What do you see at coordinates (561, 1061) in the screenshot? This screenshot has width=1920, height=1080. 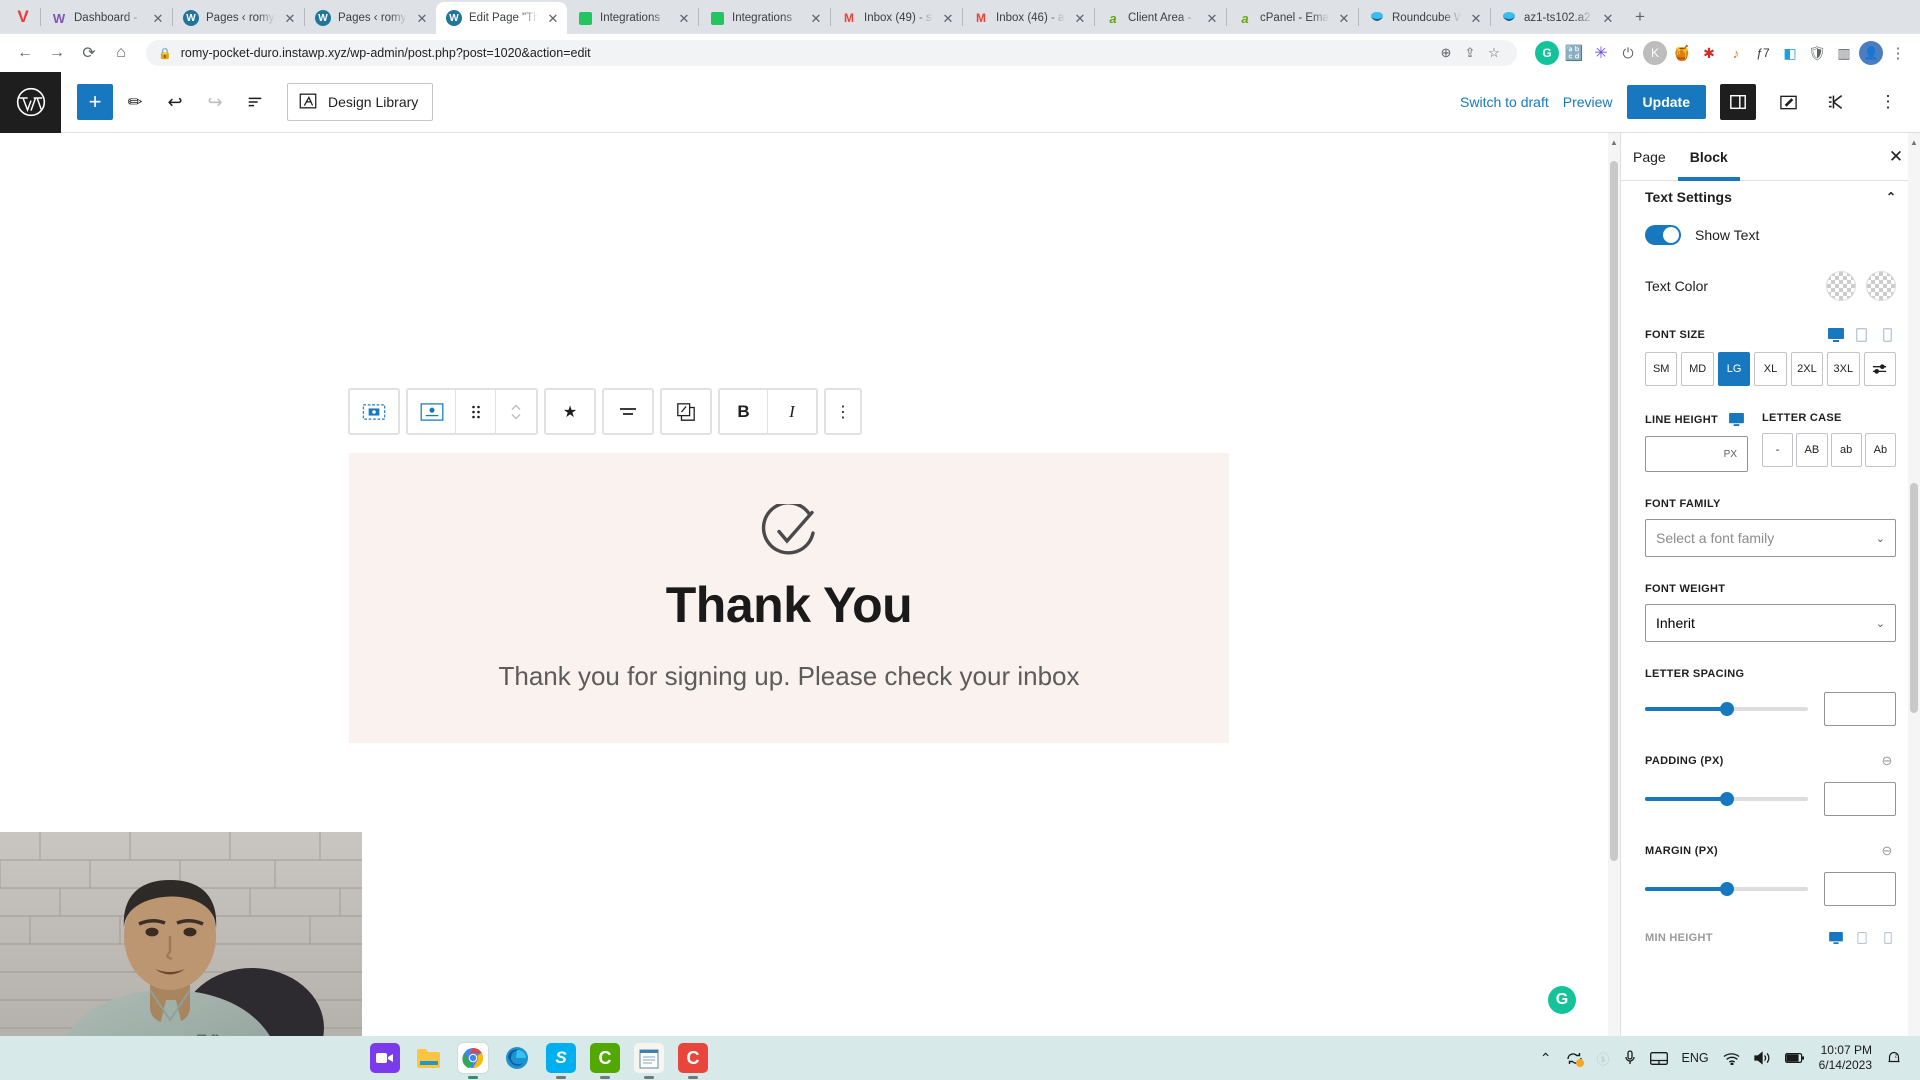 I see `skype-icon: S` at bounding box center [561, 1061].